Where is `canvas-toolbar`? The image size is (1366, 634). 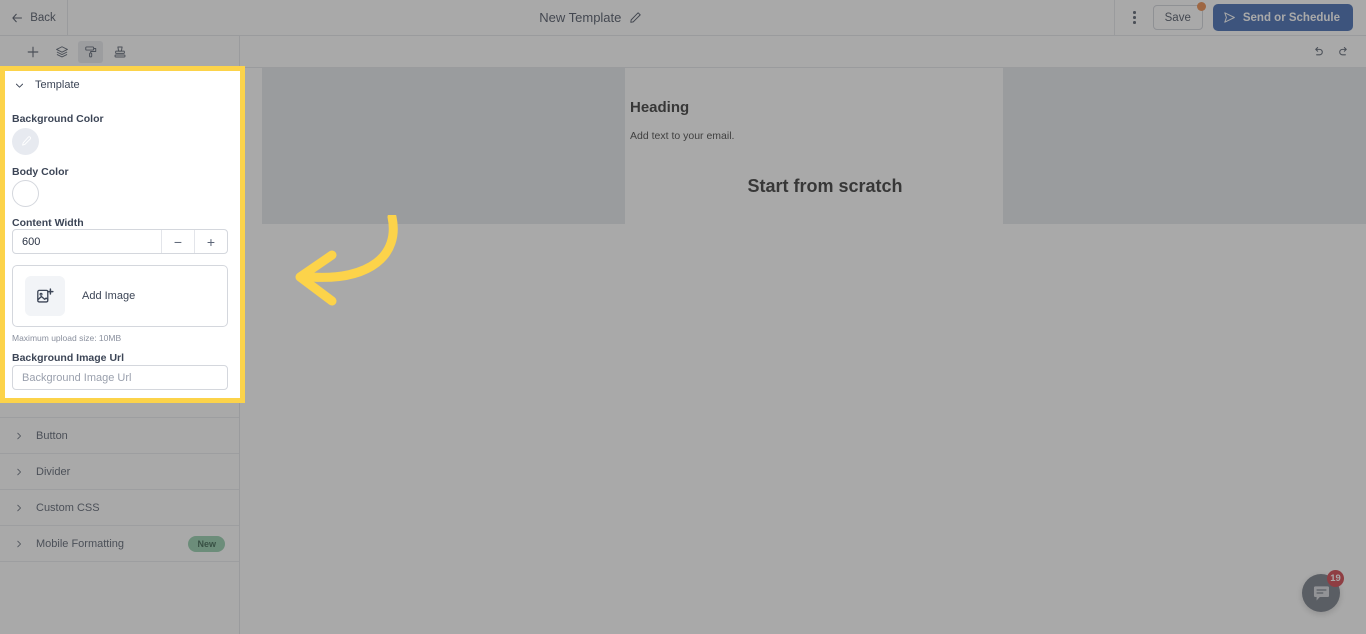
canvas-toolbar is located at coordinates (803, 52).